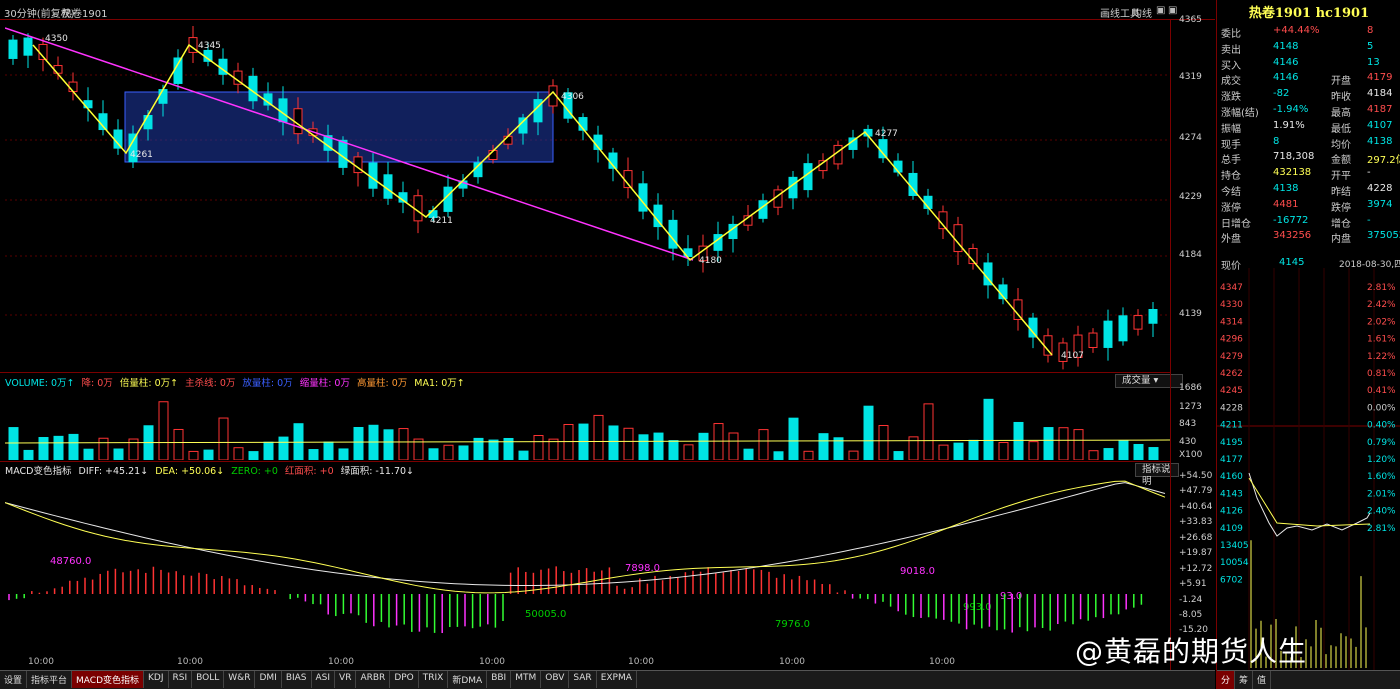 The height and width of the screenshot is (689, 1400). Describe the element at coordinates (1231, 460) in the screenshot. I see `mini-axis-left: 4177` at that location.